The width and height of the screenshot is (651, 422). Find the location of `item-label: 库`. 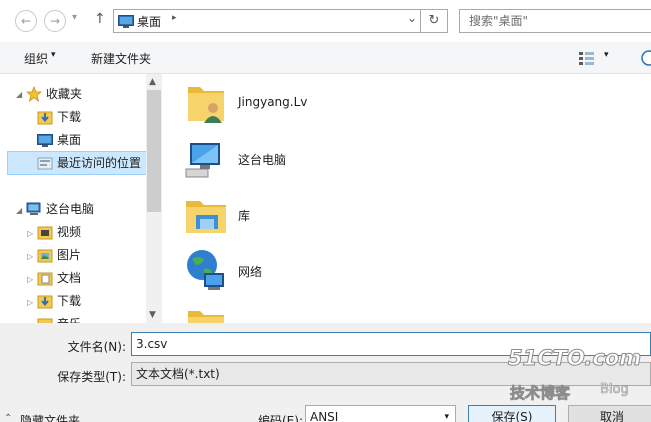

item-label: 库 is located at coordinates (244, 216).